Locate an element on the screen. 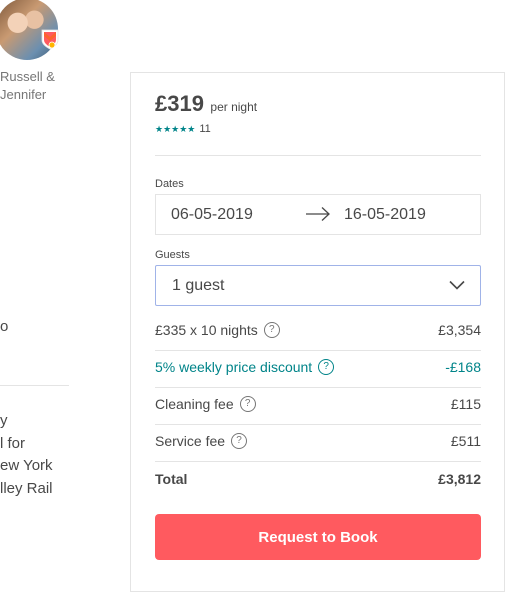 The width and height of the screenshot is (521, 592). line-label: Service fee is located at coordinates (190, 441).